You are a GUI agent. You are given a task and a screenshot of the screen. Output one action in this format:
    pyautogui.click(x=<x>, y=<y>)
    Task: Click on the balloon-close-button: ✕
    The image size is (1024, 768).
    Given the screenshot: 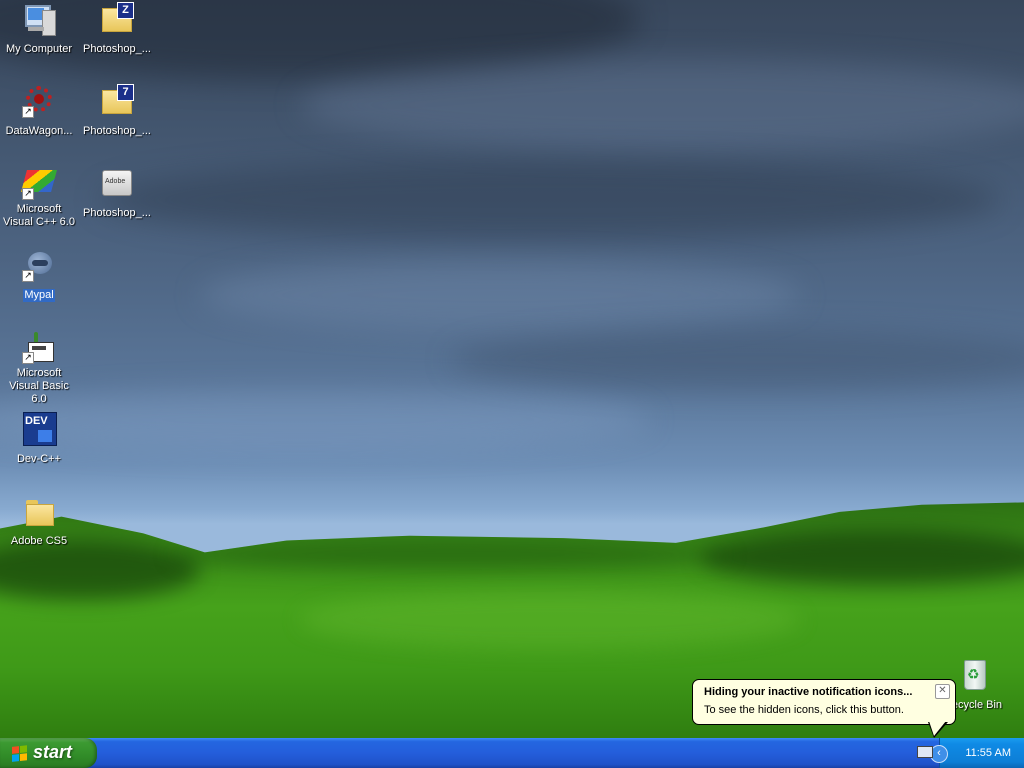 What is the action you would take?
    pyautogui.click(x=942, y=691)
    